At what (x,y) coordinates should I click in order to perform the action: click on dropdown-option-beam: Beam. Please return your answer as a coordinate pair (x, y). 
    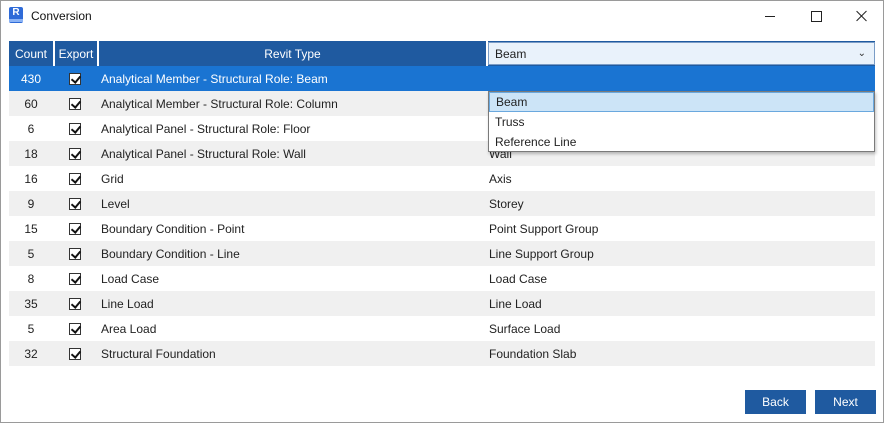
    Looking at the image, I should click on (681, 102).